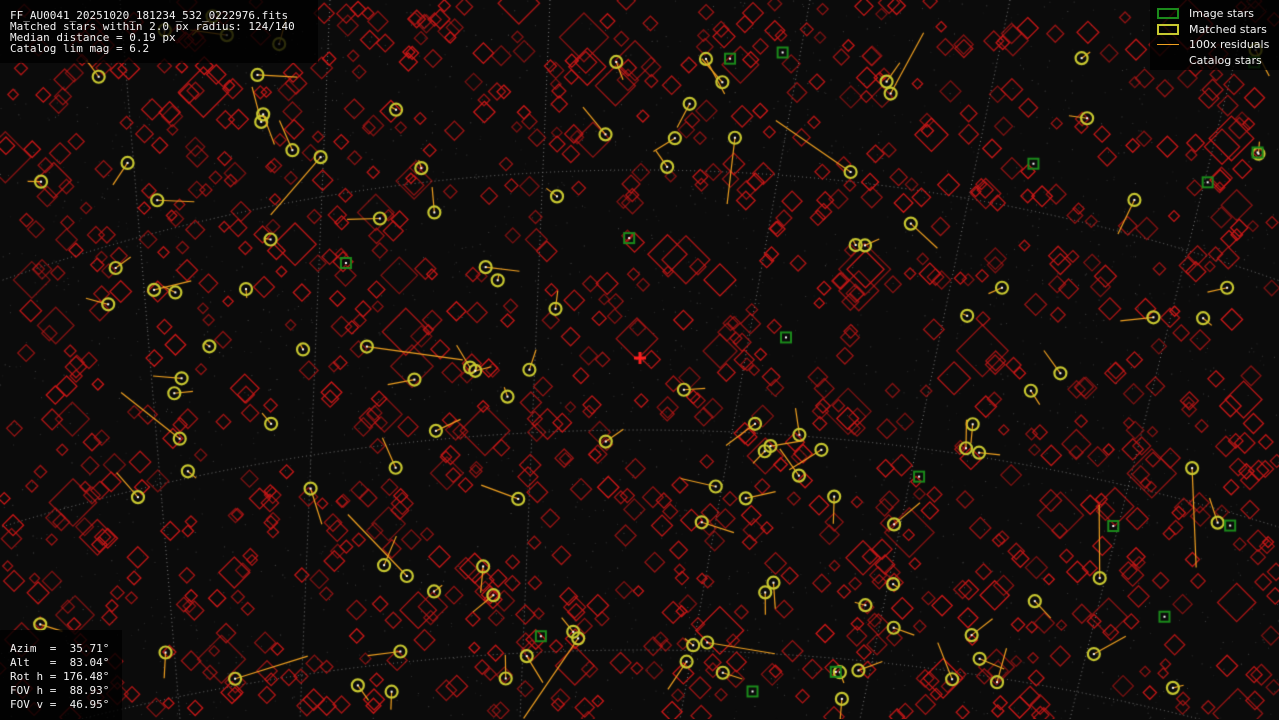 The image size is (1279, 720). What do you see at coordinates (60, 662) in the screenshot?
I see `altitude-readout: Alt = 83.04°` at bounding box center [60, 662].